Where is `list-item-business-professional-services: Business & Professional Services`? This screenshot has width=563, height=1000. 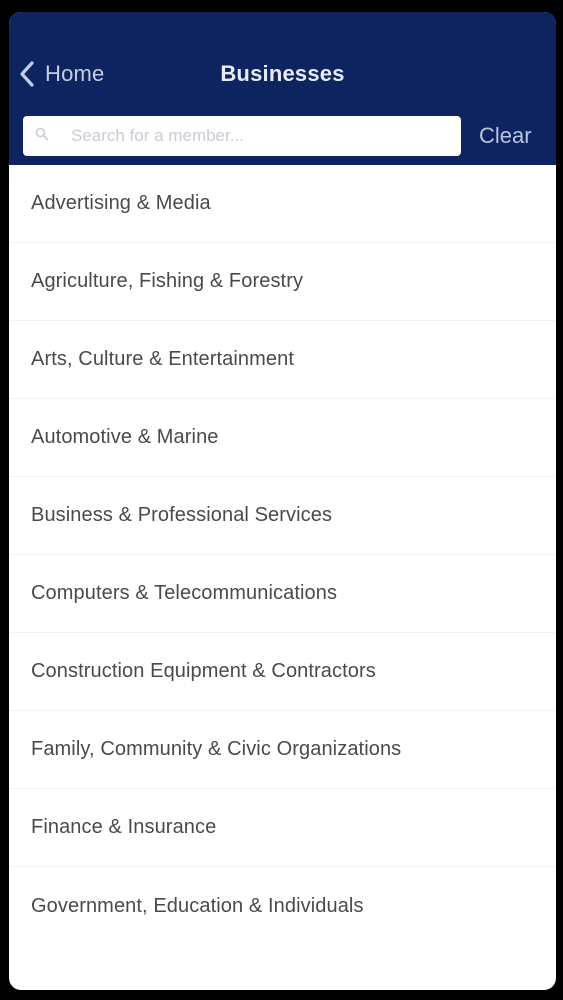 list-item-business-professional-services: Business & Professional Services is located at coordinates (282, 516).